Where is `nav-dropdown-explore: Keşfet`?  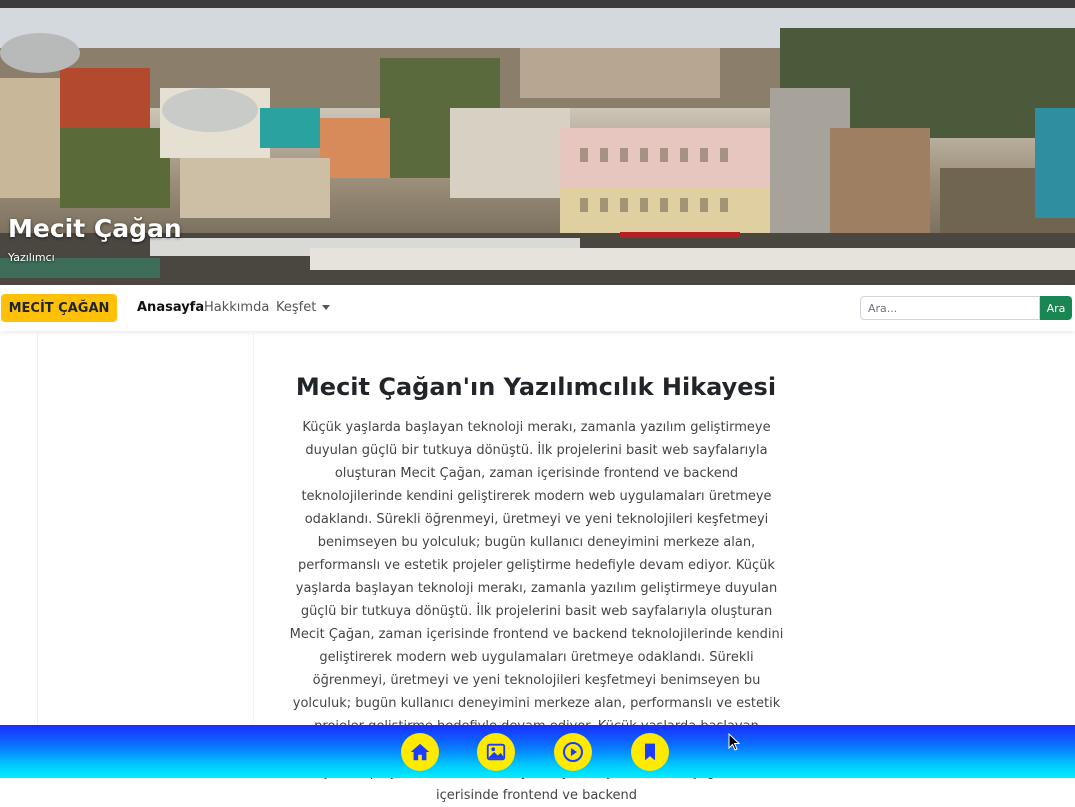
nav-dropdown-explore: Keşfet is located at coordinates (303, 307).